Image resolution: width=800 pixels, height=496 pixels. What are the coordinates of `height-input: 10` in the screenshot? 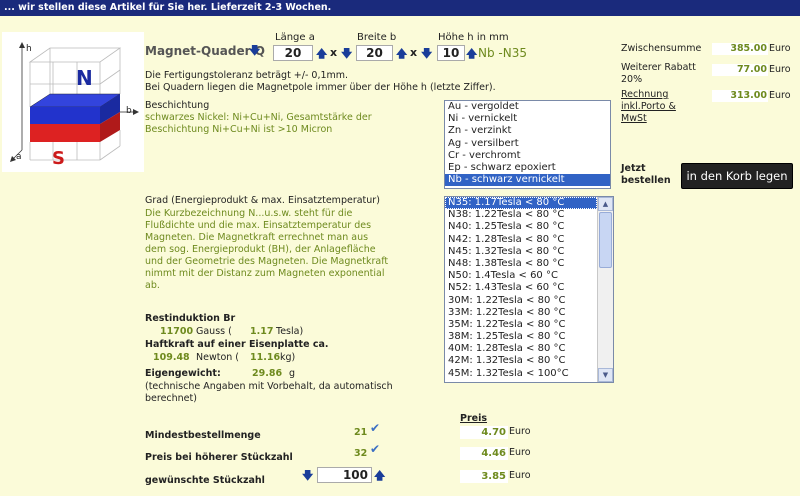 It's located at (451, 53).